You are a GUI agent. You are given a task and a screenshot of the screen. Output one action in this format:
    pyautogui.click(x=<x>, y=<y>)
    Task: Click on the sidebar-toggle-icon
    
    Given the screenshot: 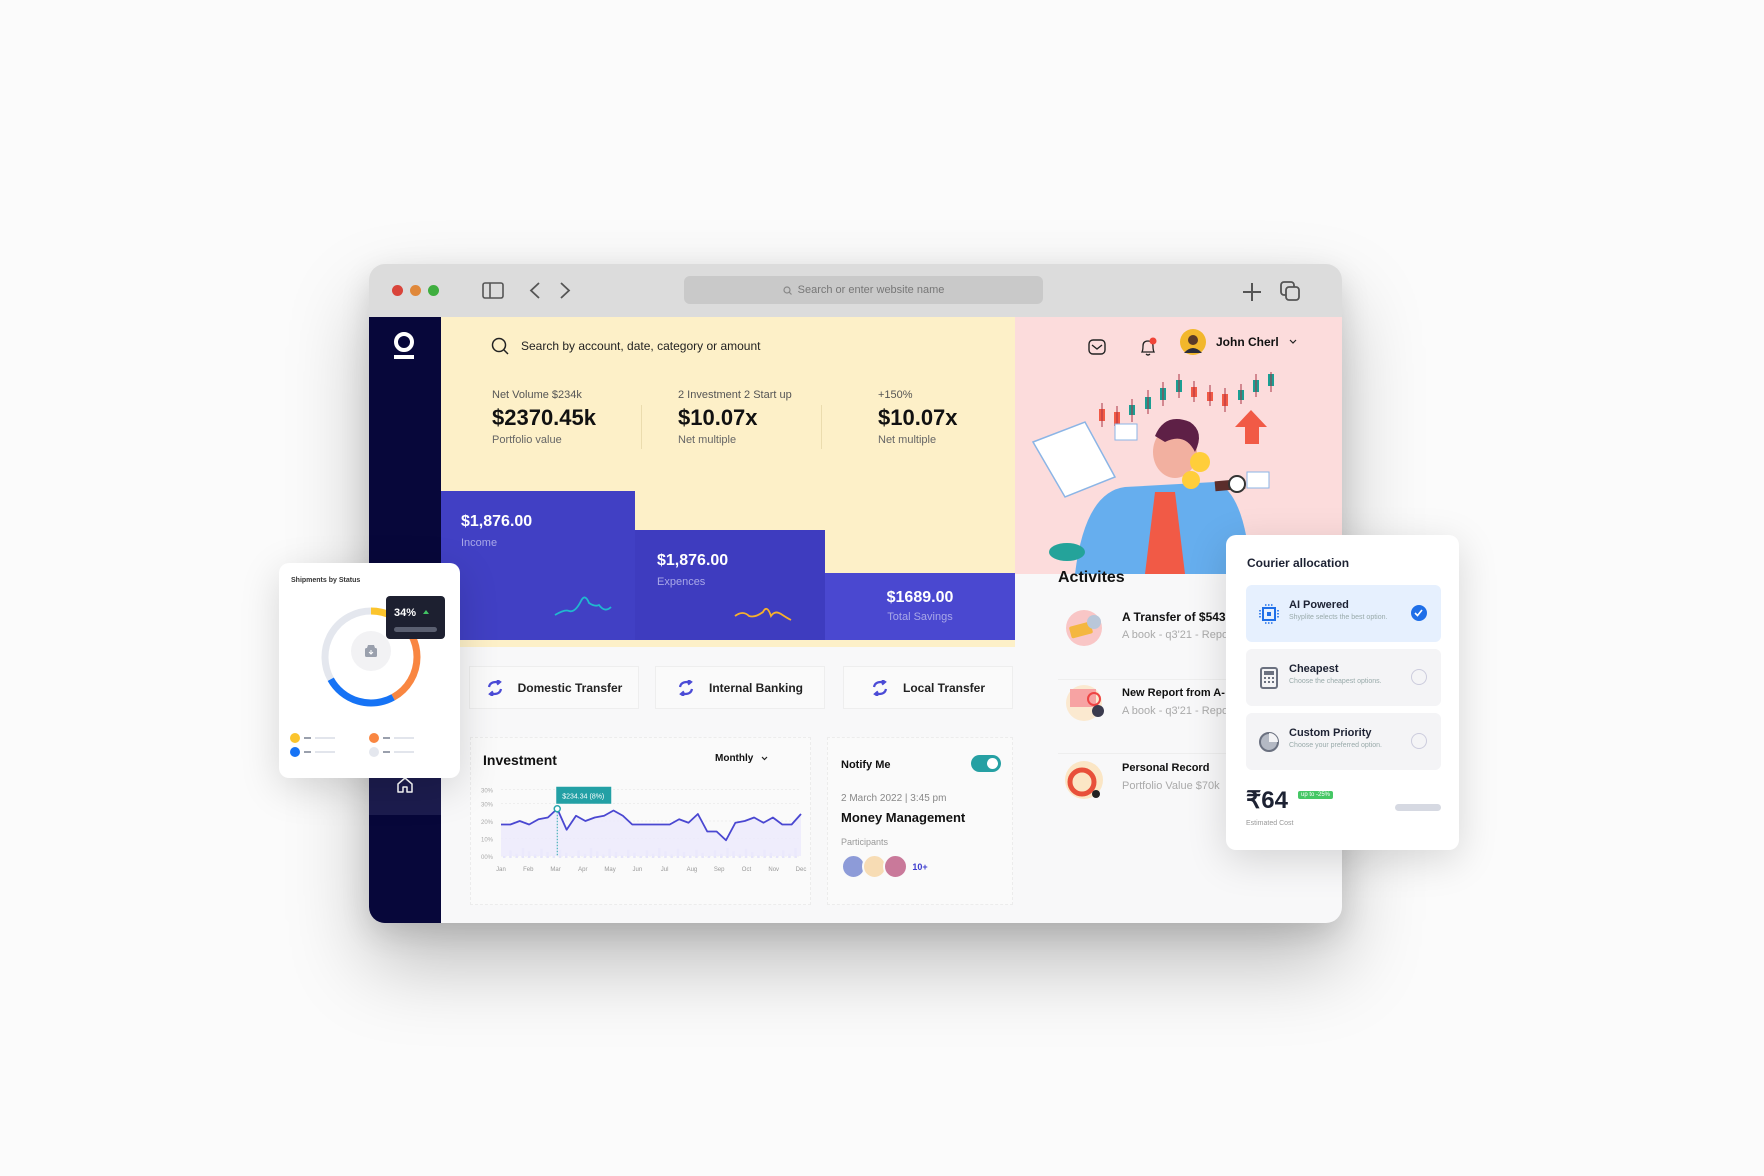 What is the action you would take?
    pyautogui.click(x=493, y=290)
    